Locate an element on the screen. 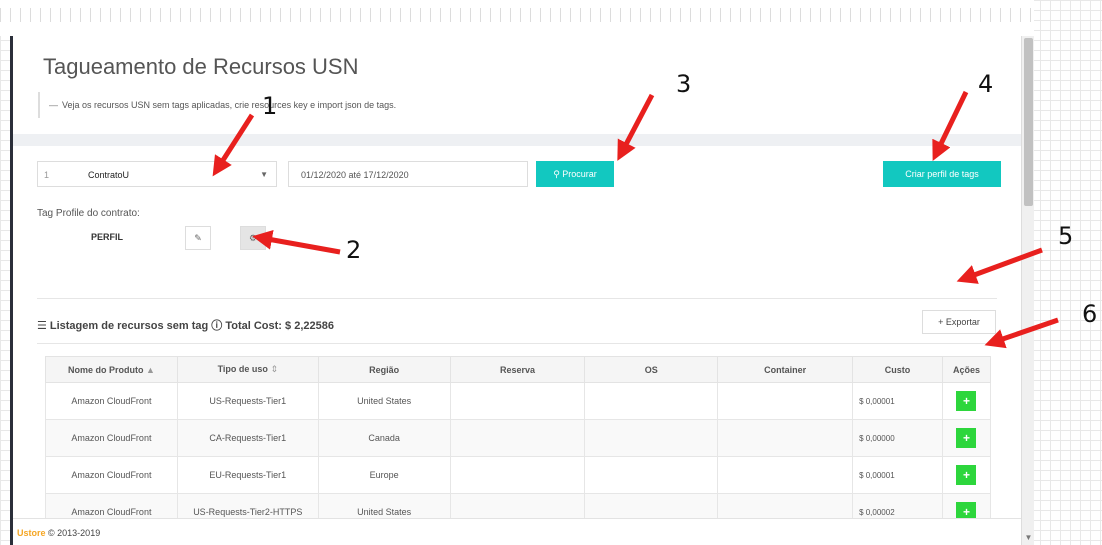 The height and width of the screenshot is (545, 1102). callout-2: 2 is located at coordinates (354, 250).